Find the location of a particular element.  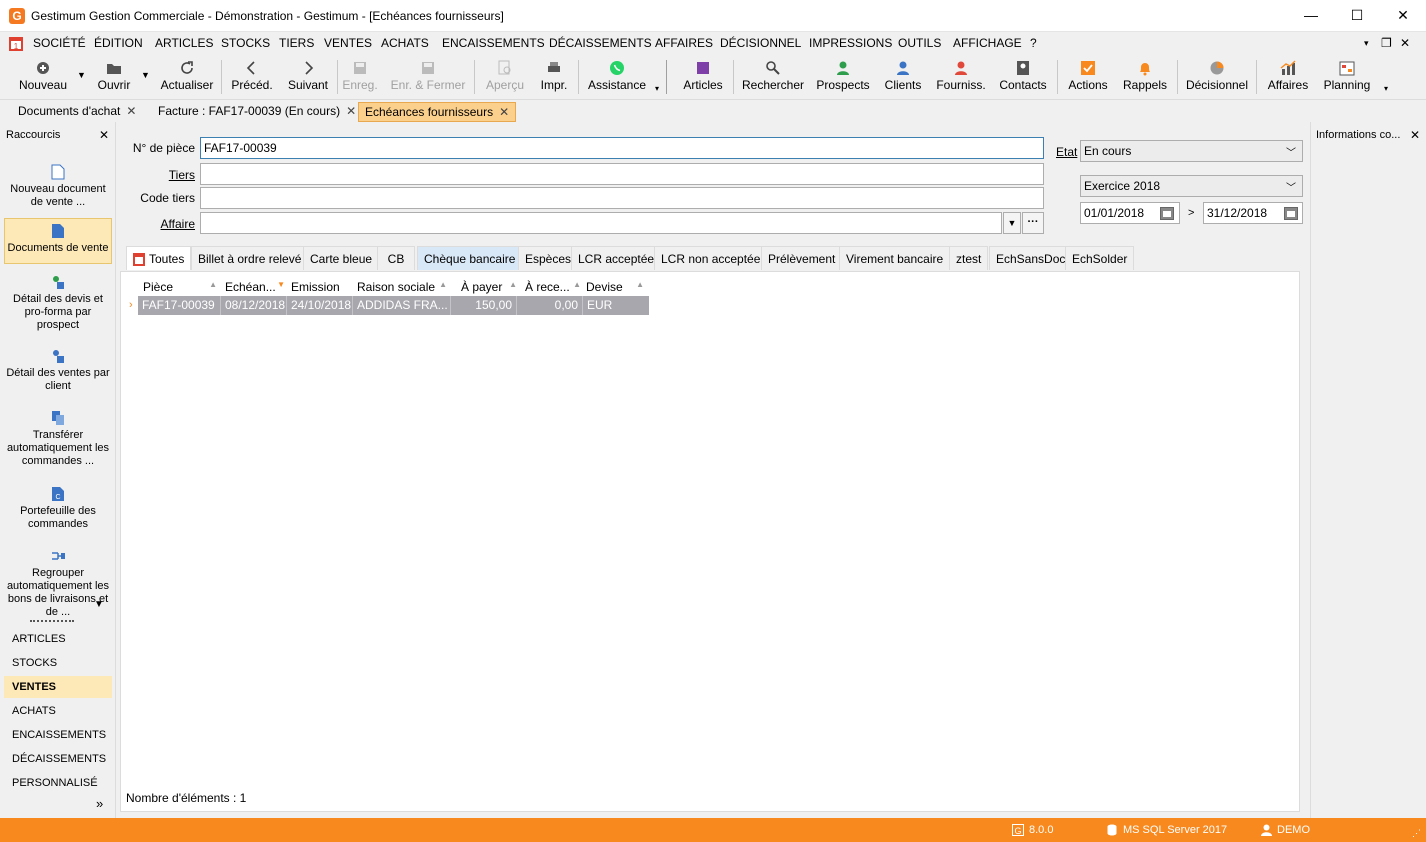

minimize-button: — is located at coordinates (1311, 15).